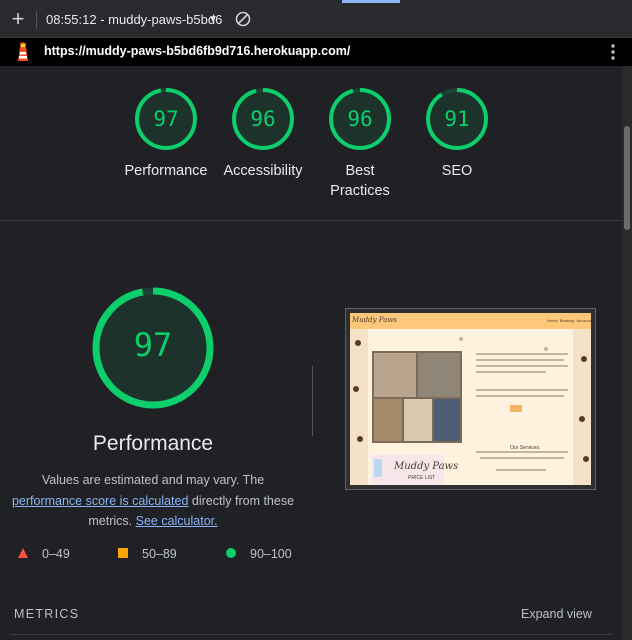  Describe the element at coordinates (271, 554) in the screenshot. I see `legend-label: 90–100` at that location.